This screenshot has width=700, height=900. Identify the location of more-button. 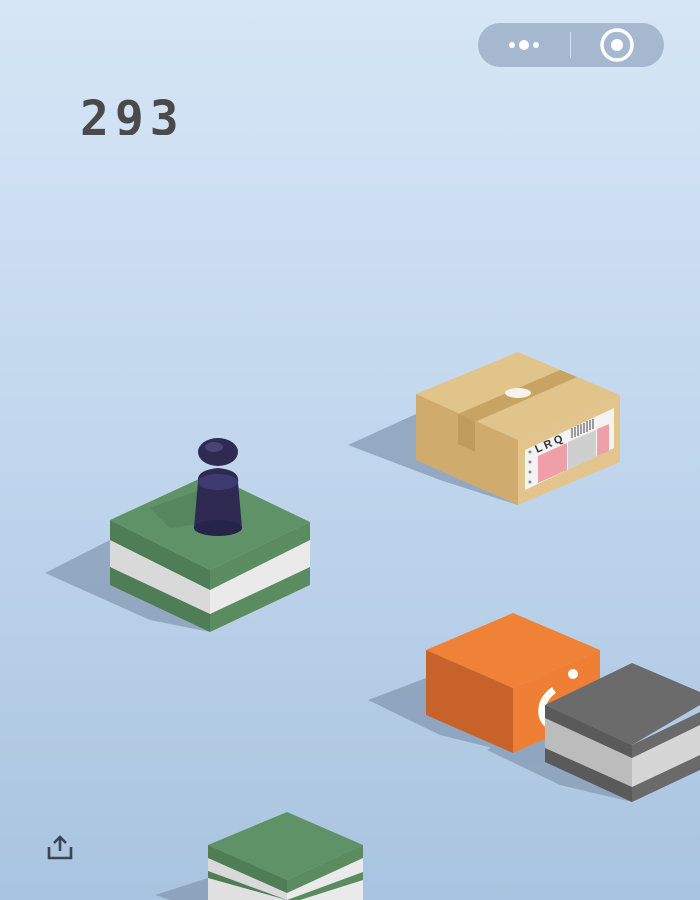
(524, 45).